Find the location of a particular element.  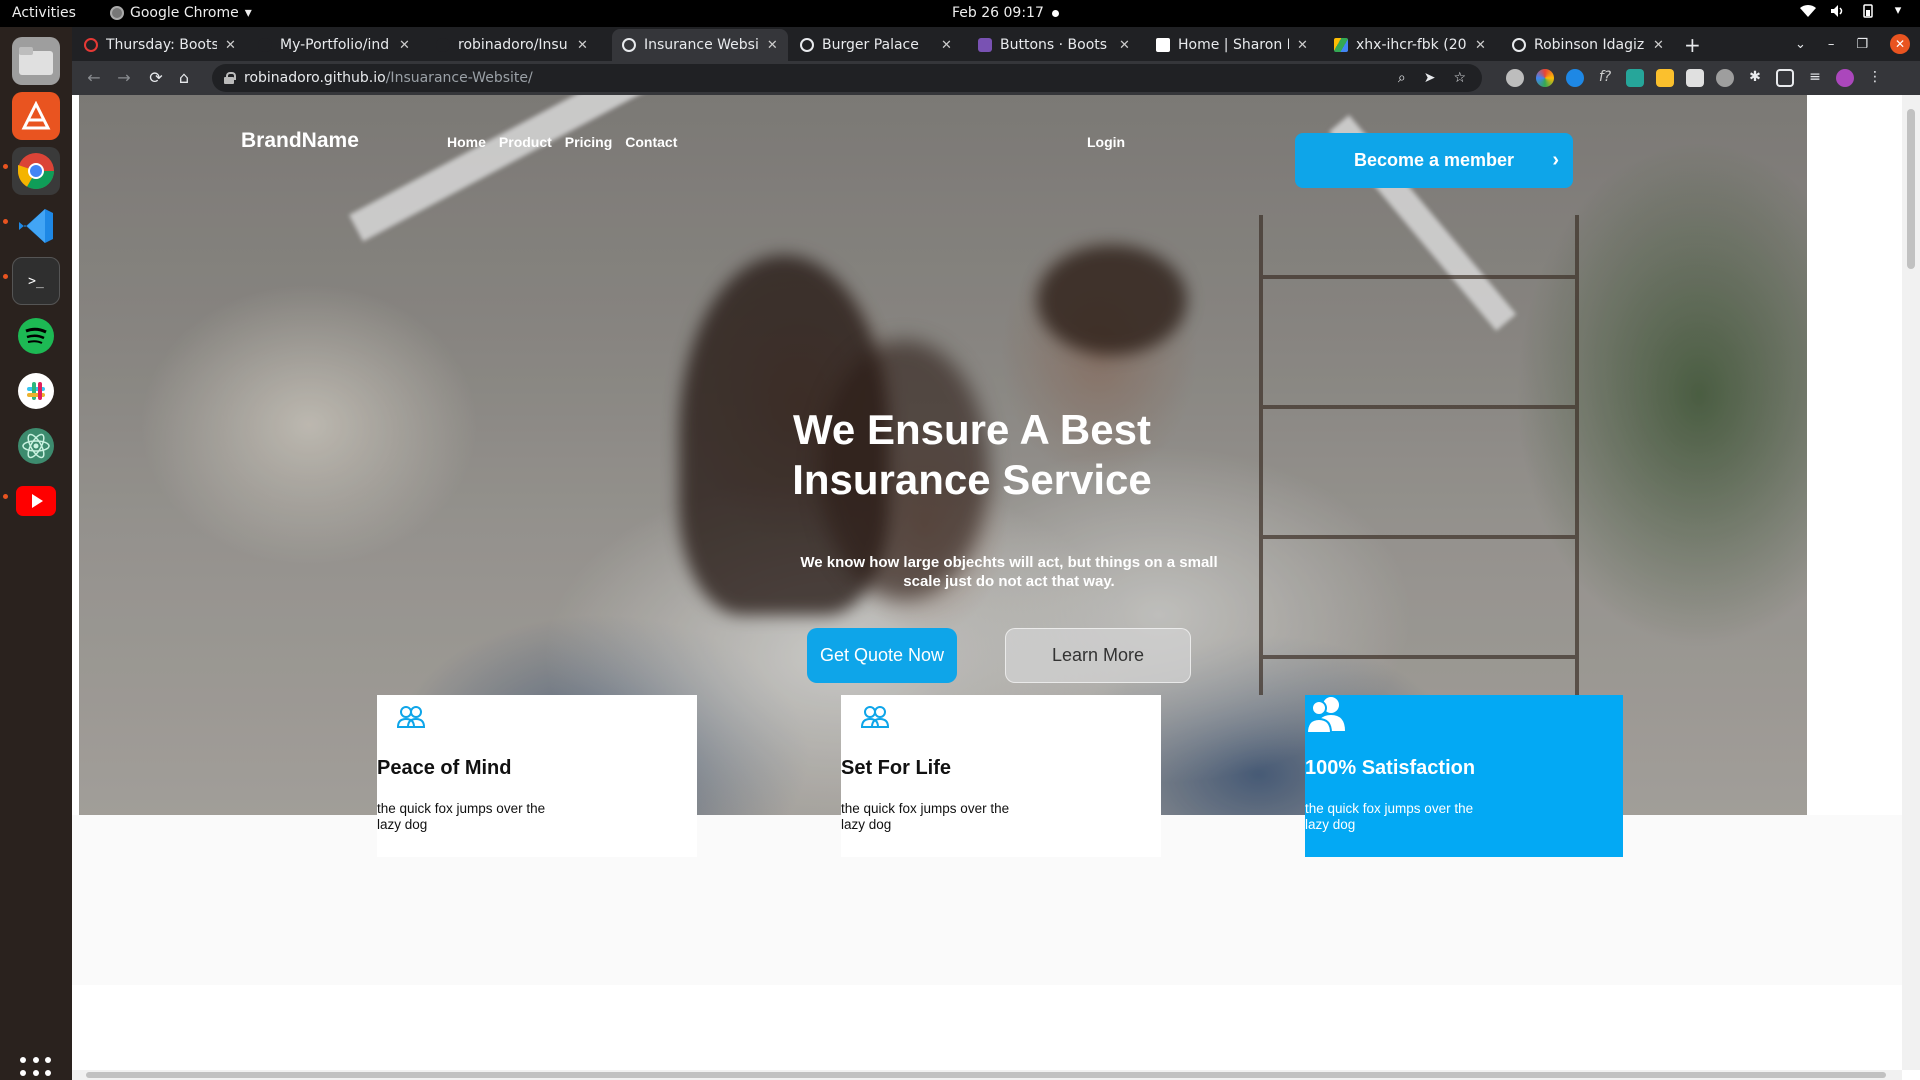

tab: Burger Palace ✕ is located at coordinates (876, 45).